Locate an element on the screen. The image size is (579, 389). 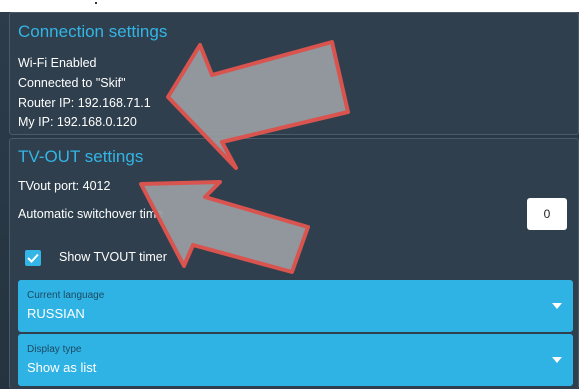
display-type-select: Display type Show as list is located at coordinates (295, 360).